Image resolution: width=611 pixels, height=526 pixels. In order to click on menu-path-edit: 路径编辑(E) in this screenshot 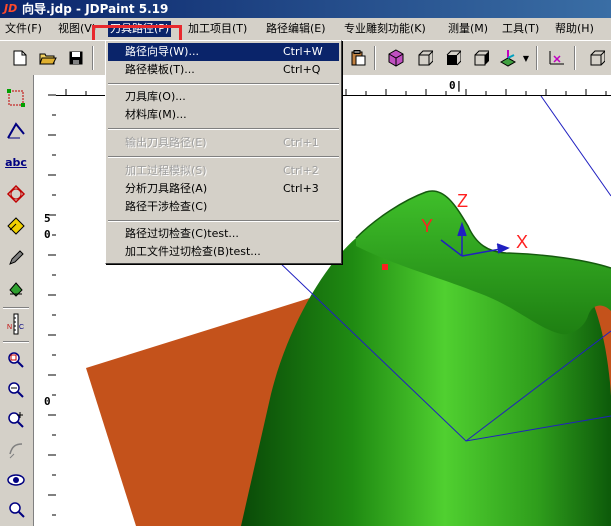, I will do `click(296, 29)`.